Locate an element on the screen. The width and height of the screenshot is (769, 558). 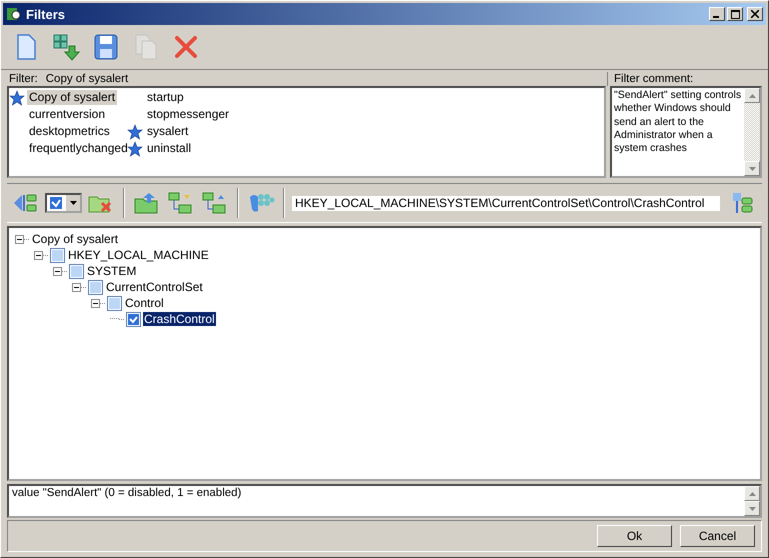
filter-item: frequentlychanged is located at coordinates (78, 148).